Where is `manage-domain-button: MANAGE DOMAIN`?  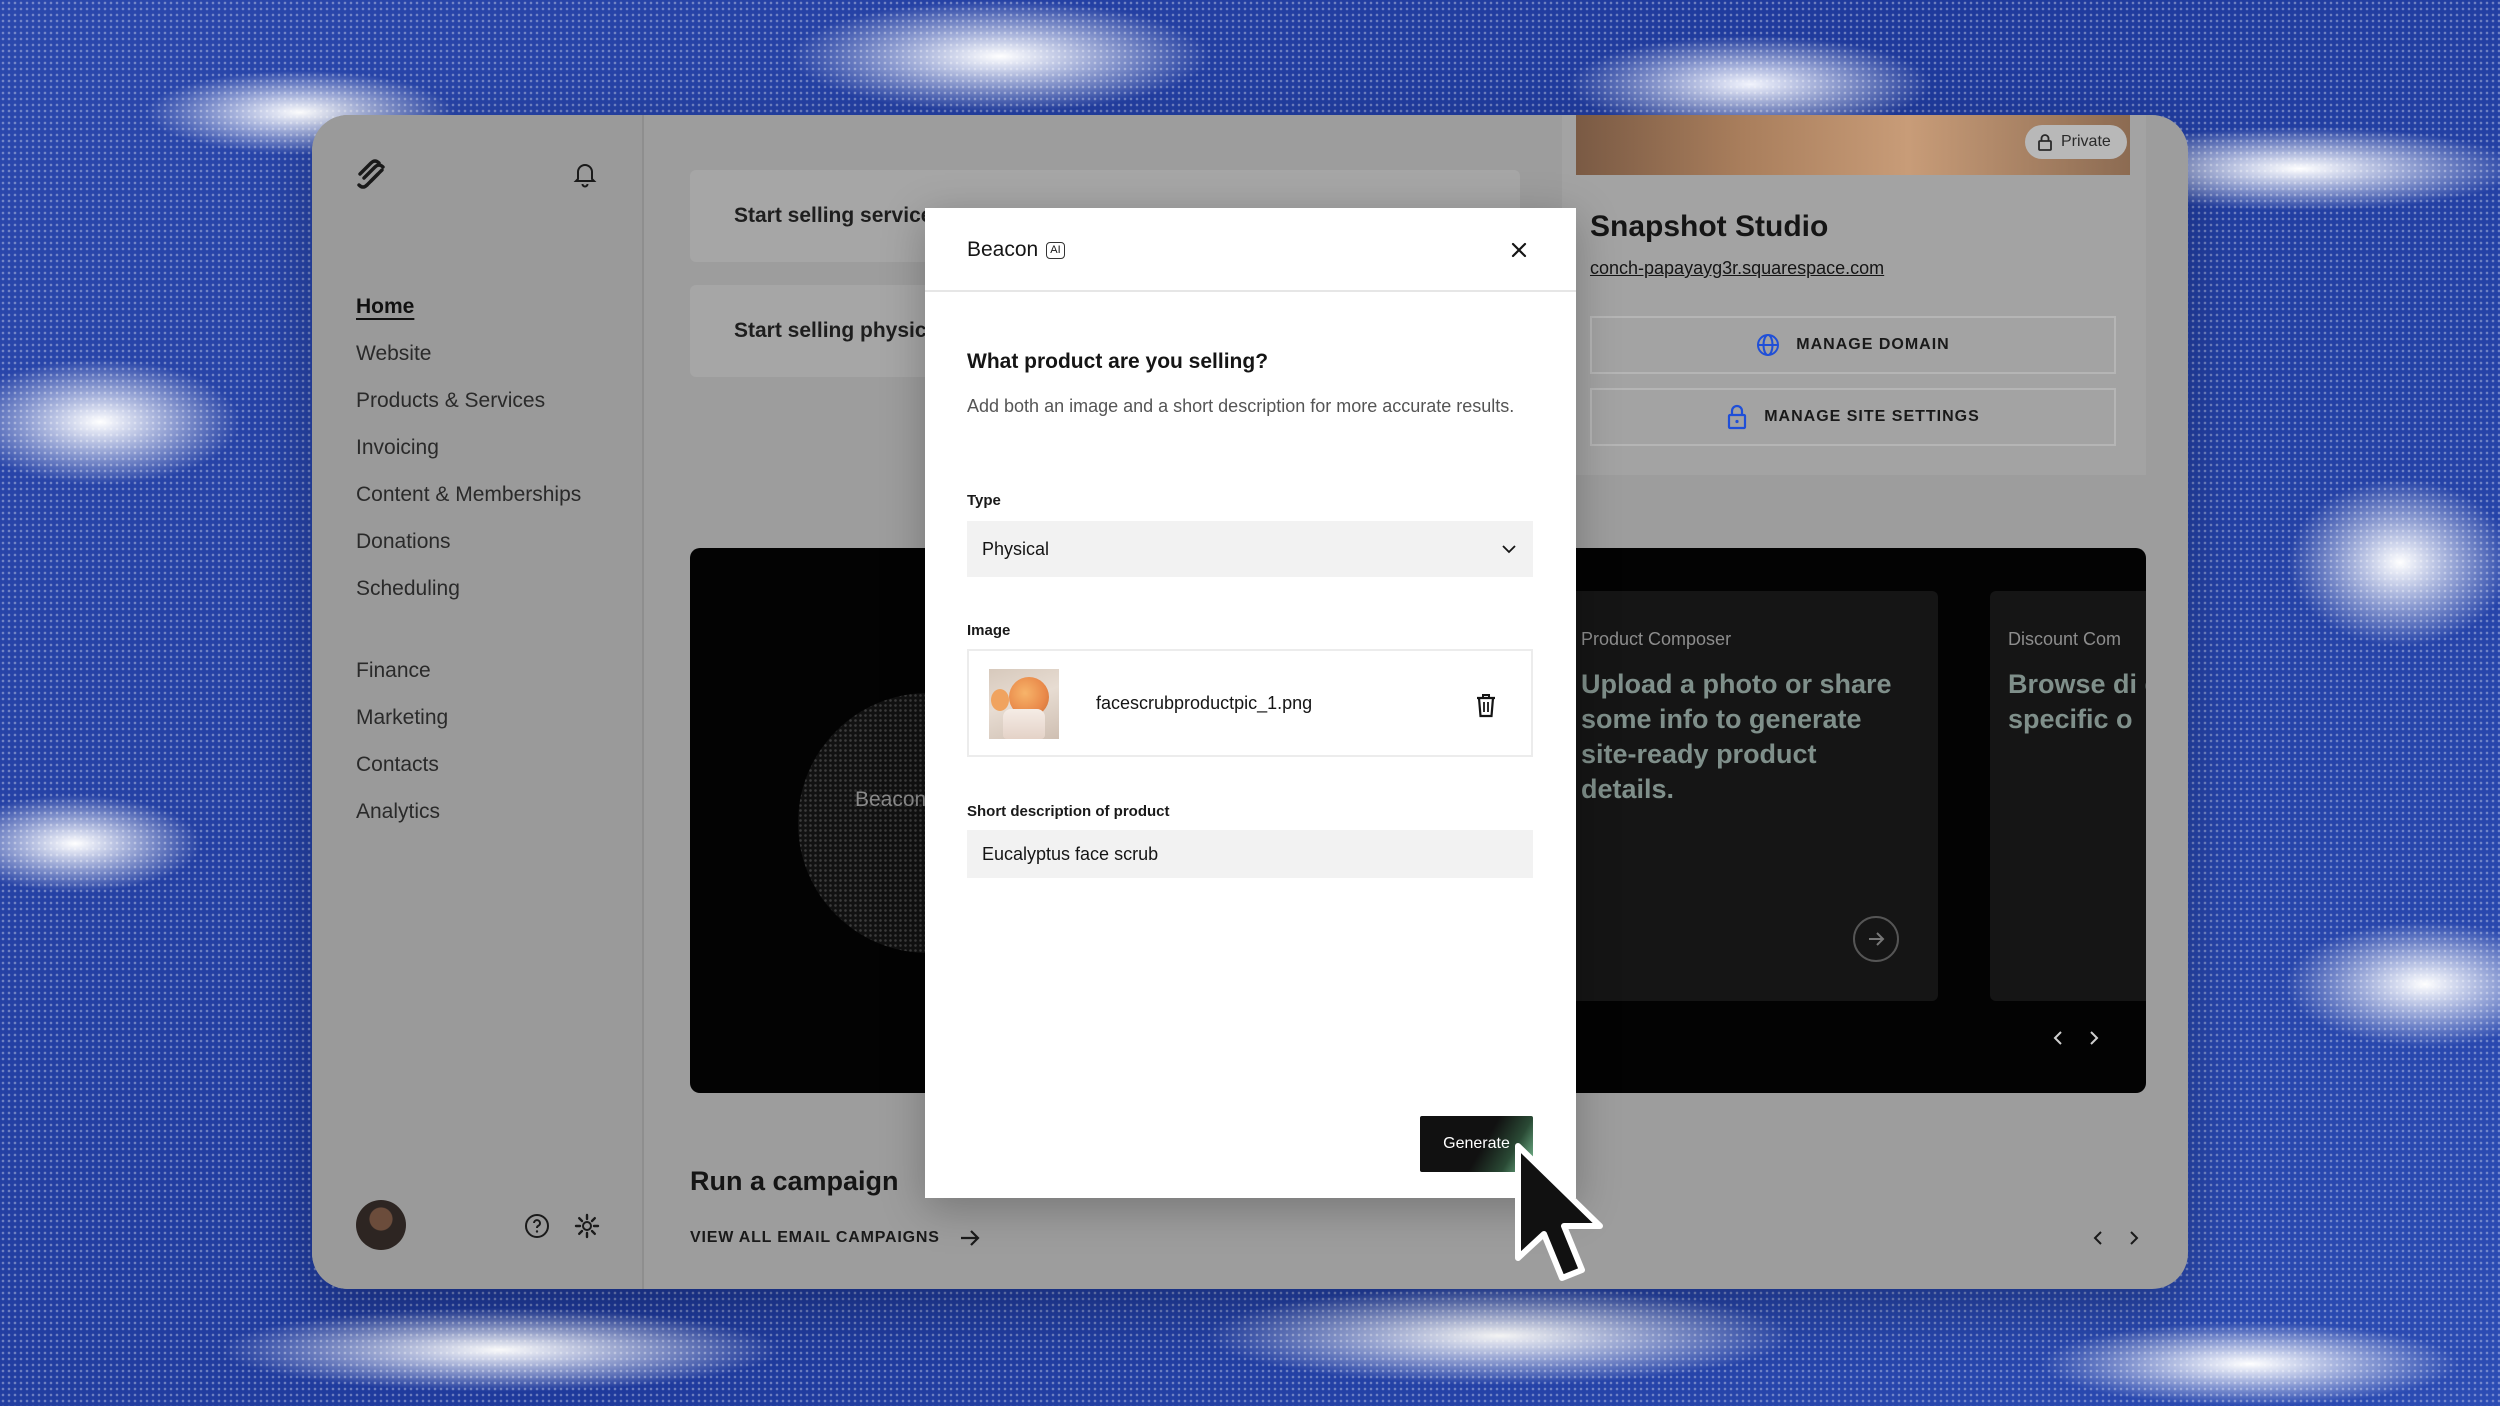 manage-domain-button: MANAGE DOMAIN is located at coordinates (1853, 345).